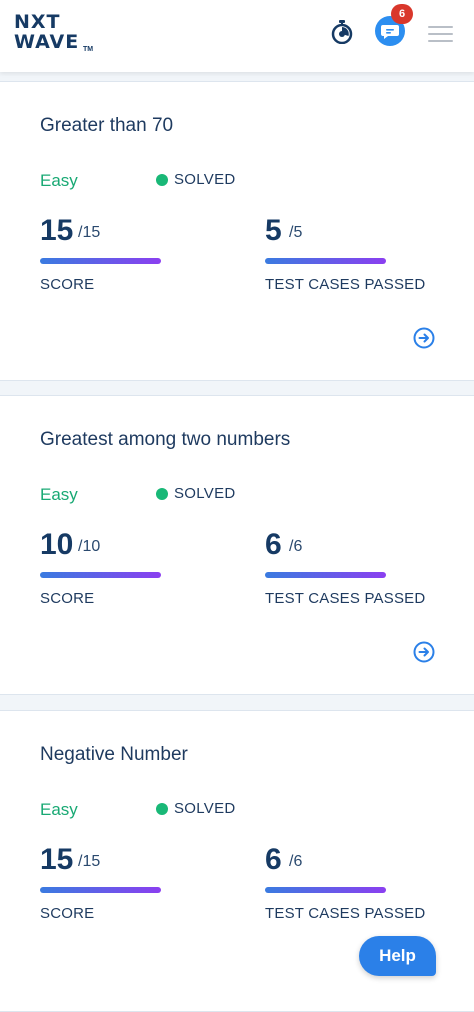 The height and width of the screenshot is (1012, 474). Describe the element at coordinates (296, 232) in the screenshot. I see `test-cases-total: /5` at that location.